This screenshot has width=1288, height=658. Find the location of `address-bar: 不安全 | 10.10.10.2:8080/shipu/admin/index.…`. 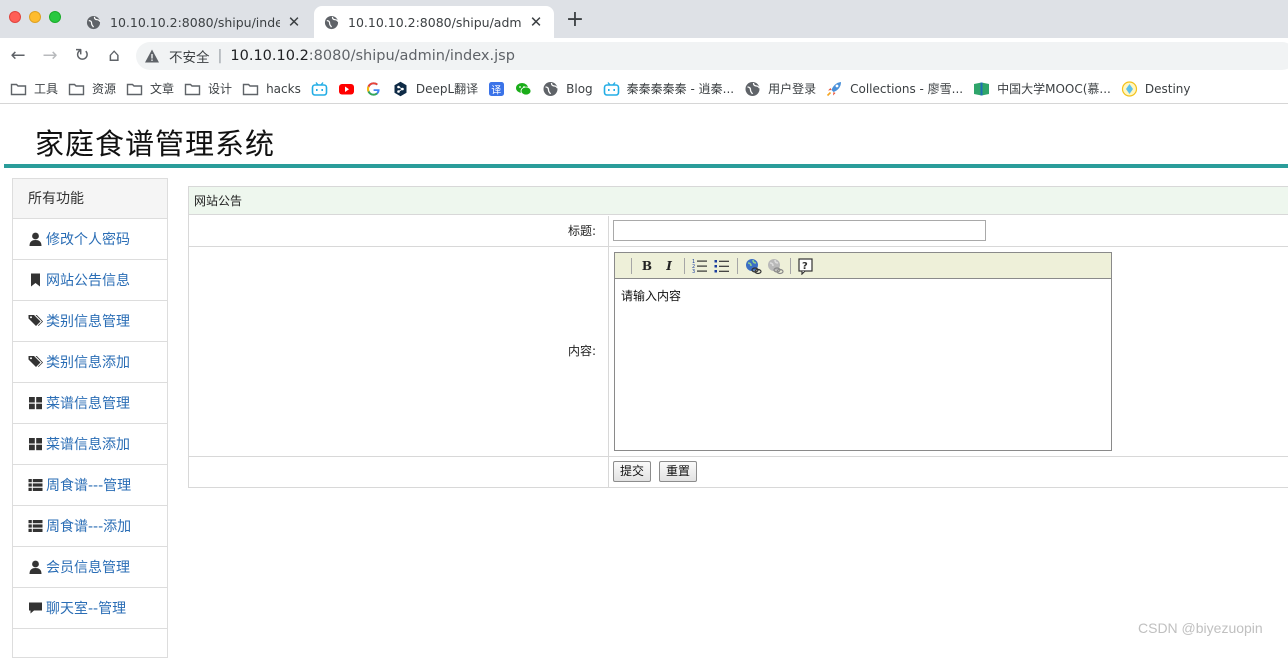

address-bar: 不安全 | 10.10.10.2:8080/shipu/admin/index.… is located at coordinates (712, 56).